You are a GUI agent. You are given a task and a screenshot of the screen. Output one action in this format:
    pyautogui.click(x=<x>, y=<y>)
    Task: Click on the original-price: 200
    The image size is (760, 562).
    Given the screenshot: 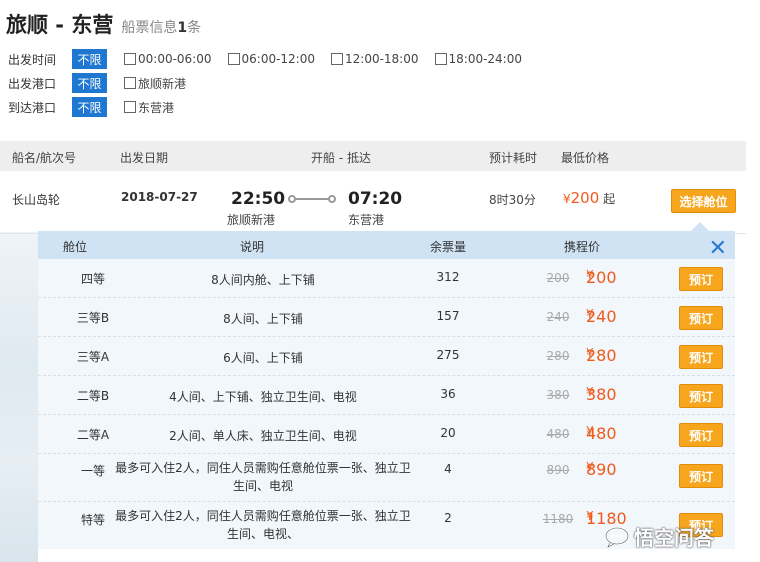 What is the action you would take?
    pyautogui.click(x=558, y=278)
    